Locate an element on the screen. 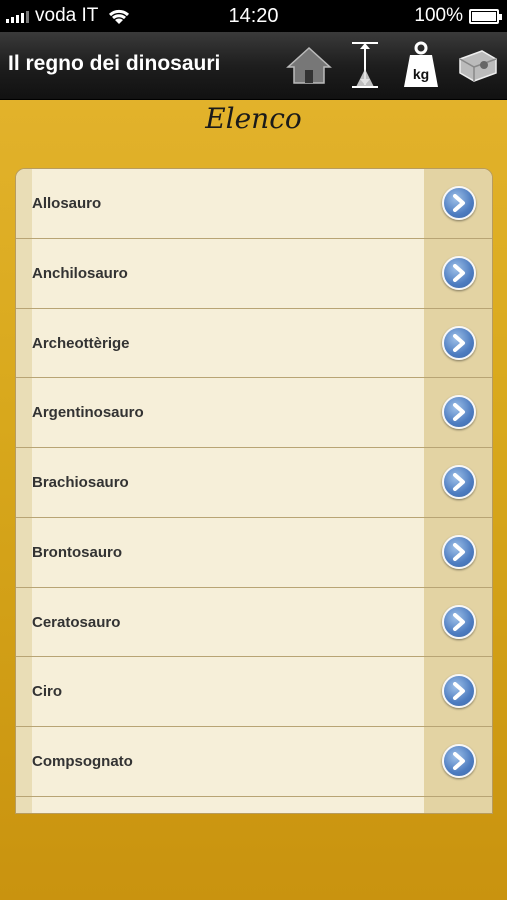  list-item: Brachiosauro is located at coordinates (254, 483).